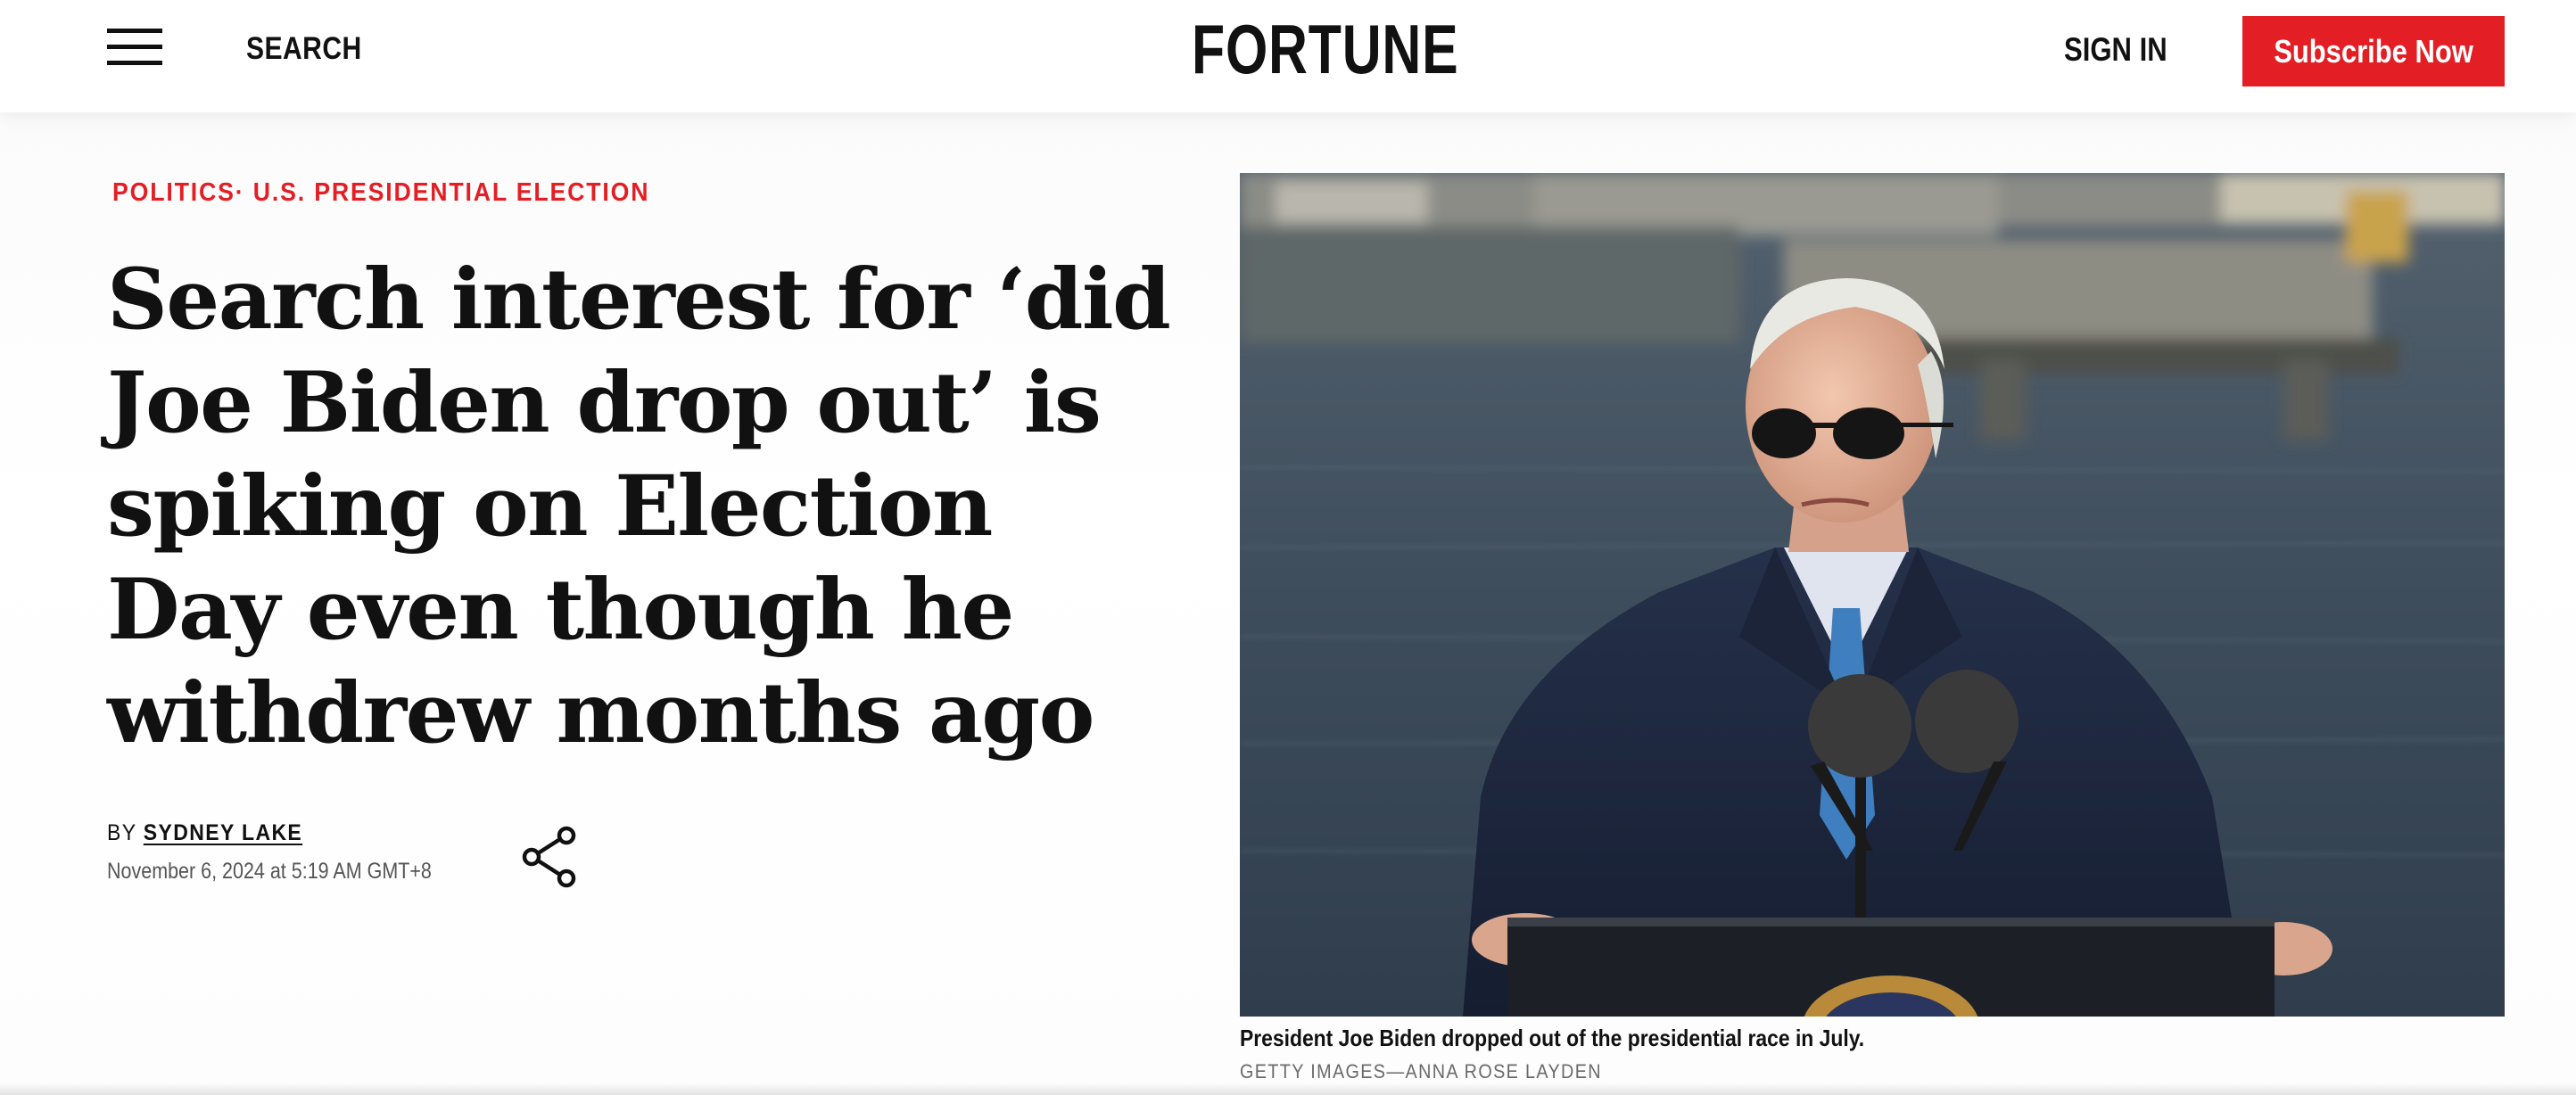 The height and width of the screenshot is (1095, 2576). Describe the element at coordinates (1288, 1089) in the screenshot. I see `bottom-shadow` at that location.